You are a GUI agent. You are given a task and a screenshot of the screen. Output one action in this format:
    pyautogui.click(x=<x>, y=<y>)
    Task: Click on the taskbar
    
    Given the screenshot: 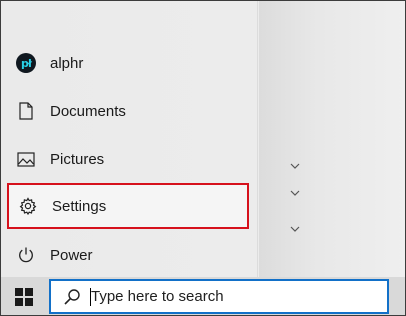 What is the action you would take?
    pyautogui.click(x=203, y=296)
    